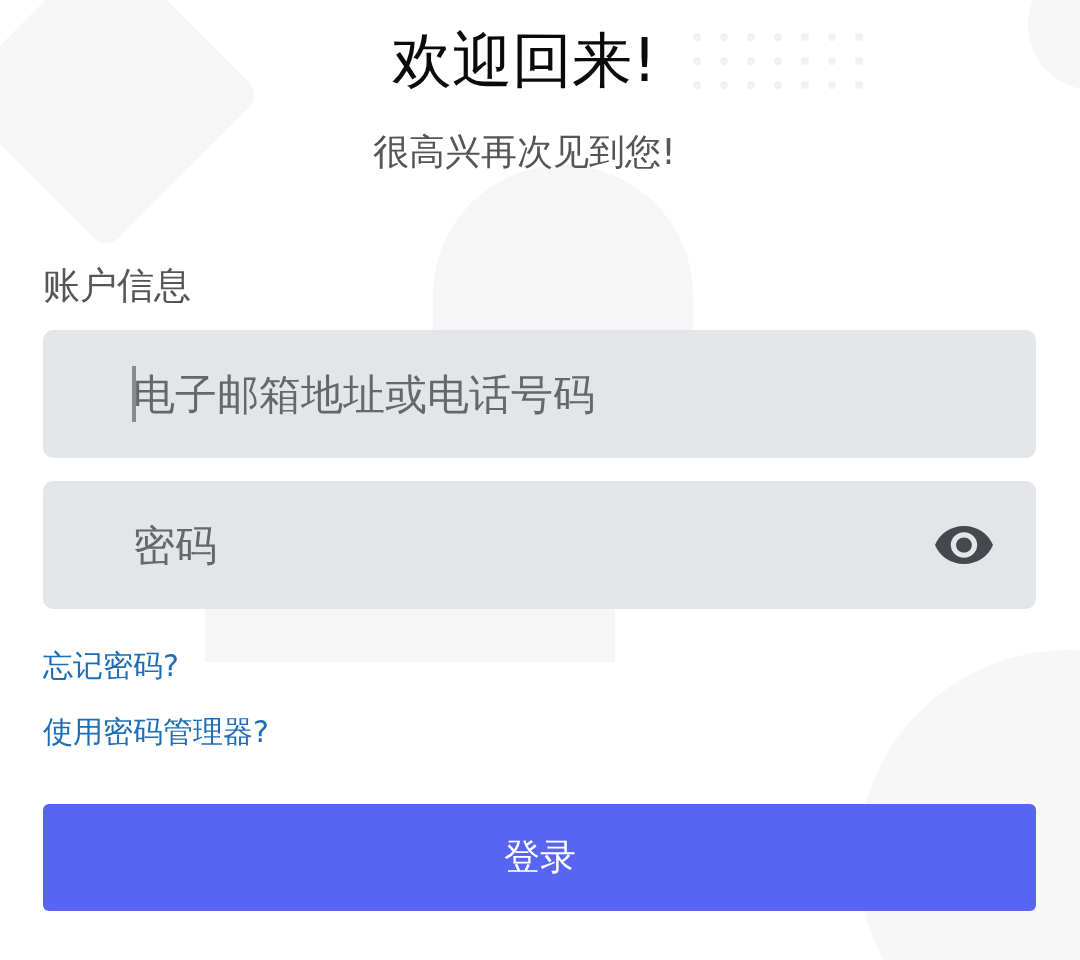 Image resolution: width=1080 pixels, height=960 pixels. I want to click on password-field: 密码, so click(539, 545).